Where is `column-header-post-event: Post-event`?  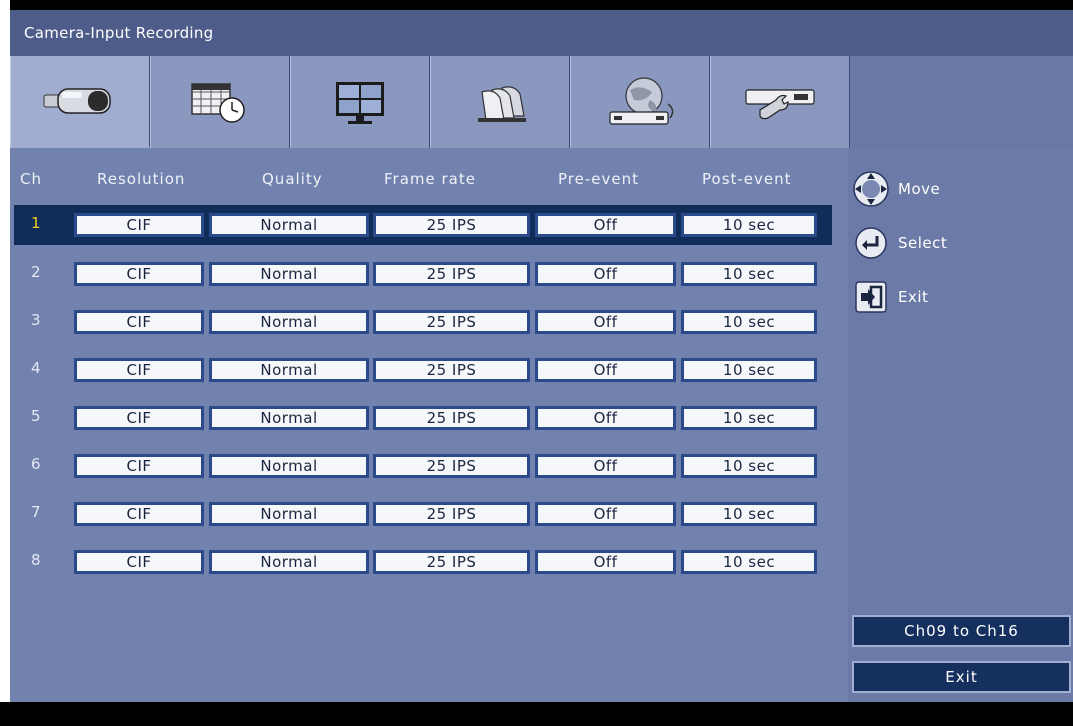
column-header-post-event: Post-event is located at coordinates (747, 179).